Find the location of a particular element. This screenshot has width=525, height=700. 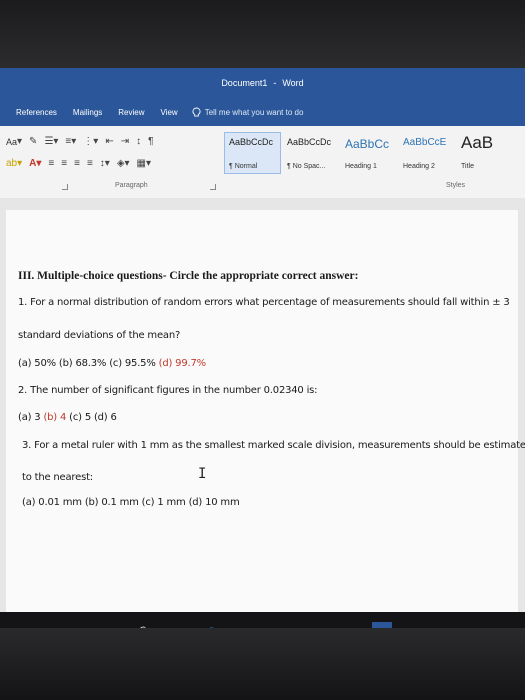

tab-references: References is located at coordinates (32, 112).